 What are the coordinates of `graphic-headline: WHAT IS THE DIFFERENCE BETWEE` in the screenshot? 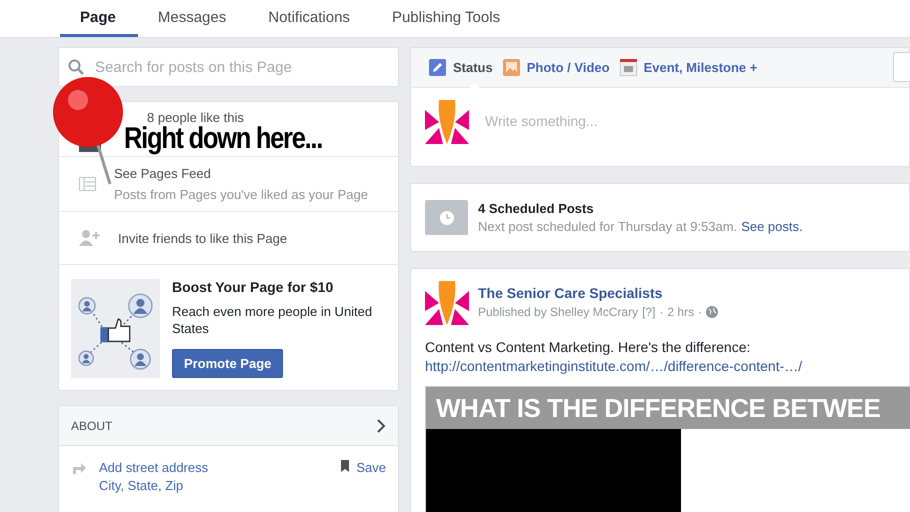 It's located at (658, 408).